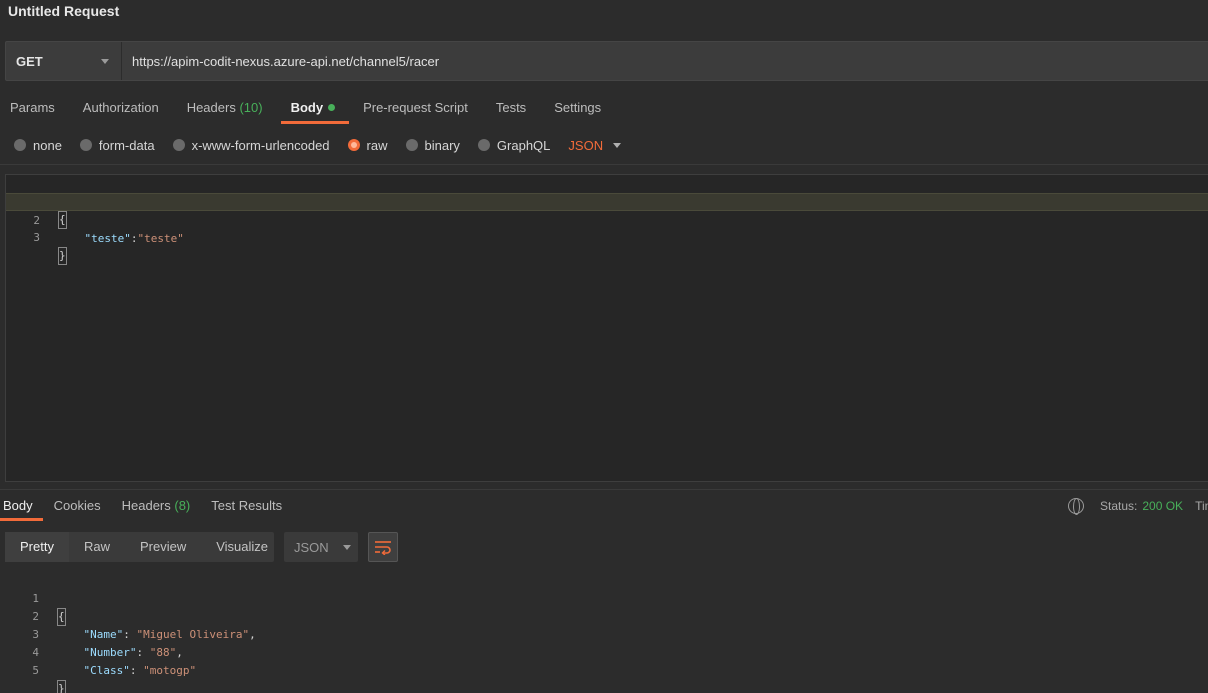  Describe the element at coordinates (595, 145) in the screenshot. I see `body-language-select: JSON` at that location.